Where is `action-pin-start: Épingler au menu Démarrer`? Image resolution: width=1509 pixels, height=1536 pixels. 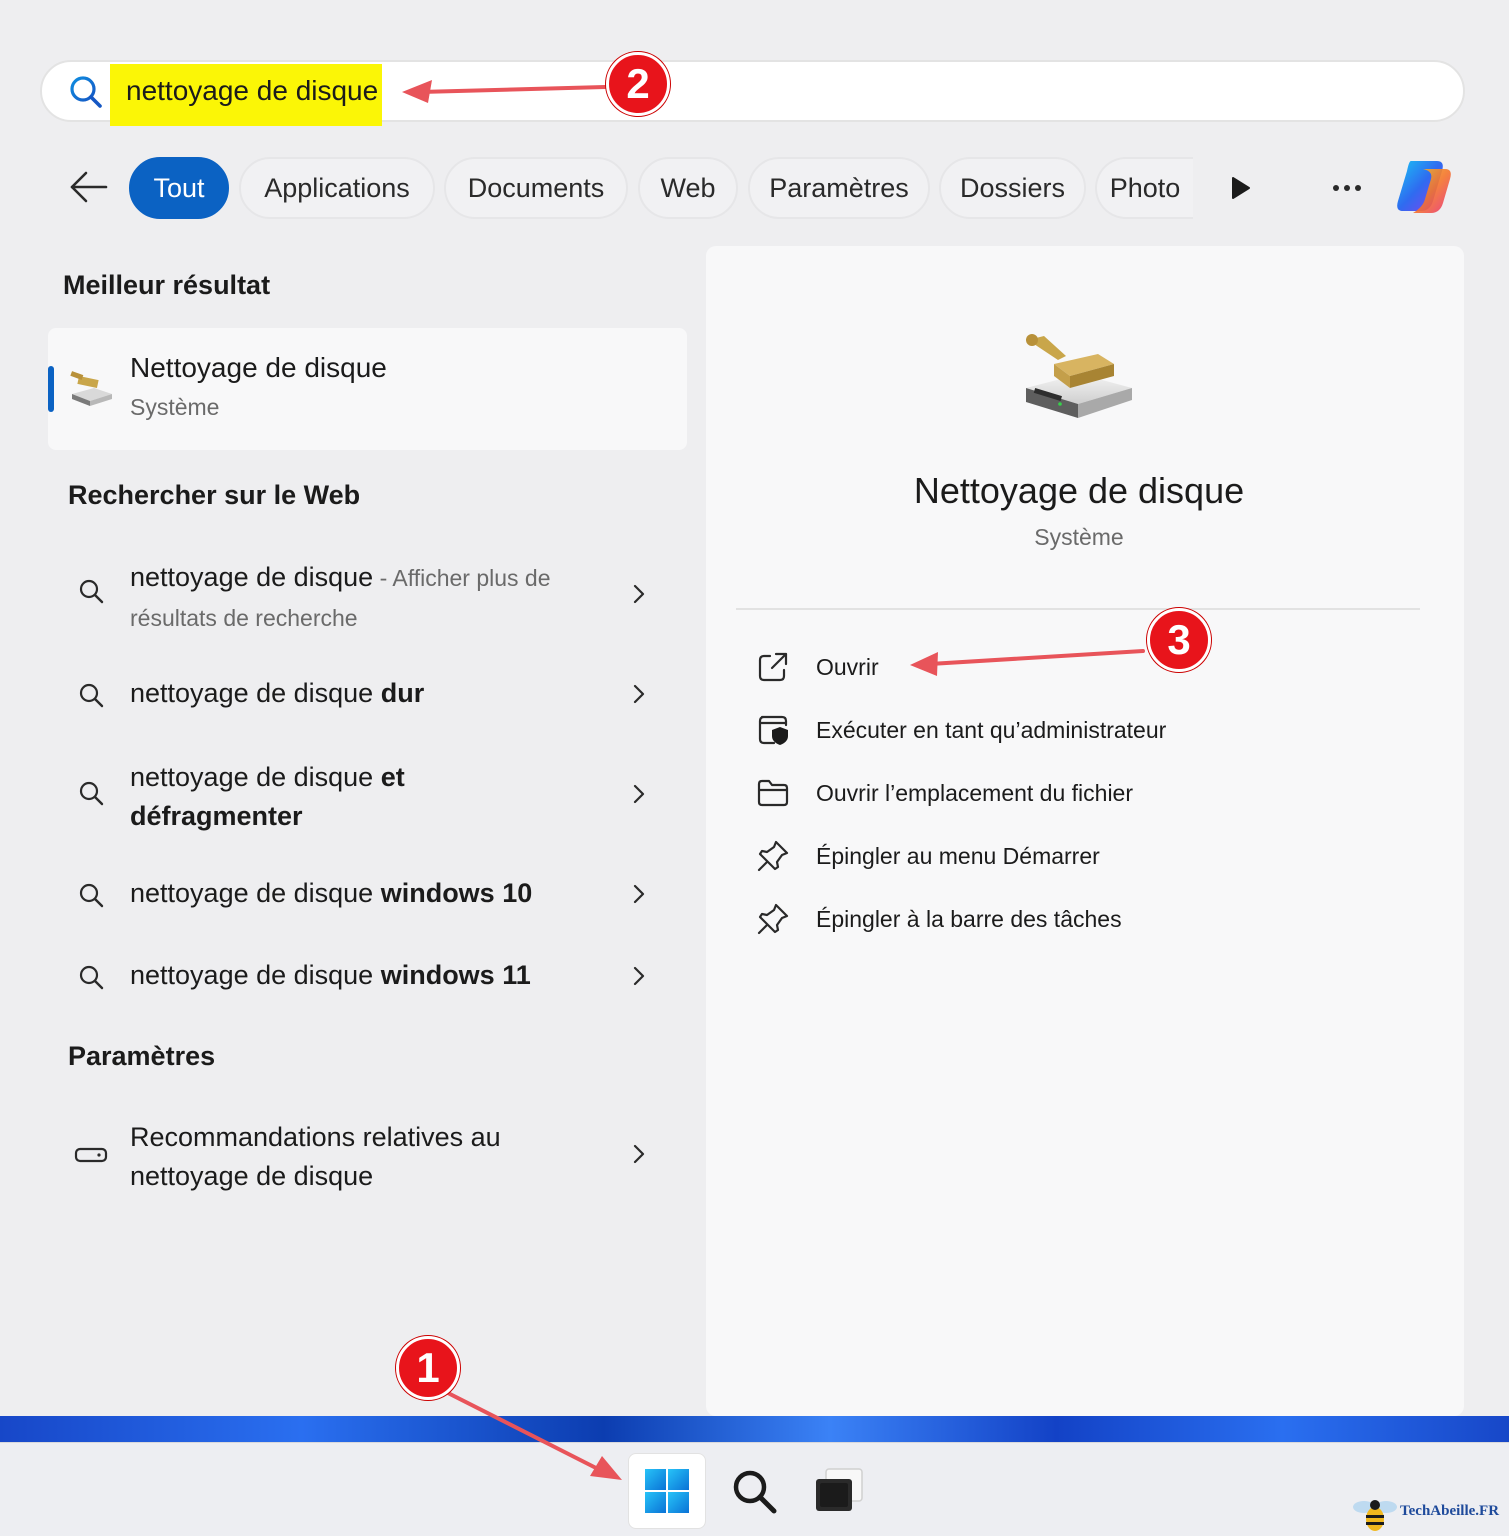
action-pin-start: Épingler au menu Démarrer is located at coordinates (966, 857).